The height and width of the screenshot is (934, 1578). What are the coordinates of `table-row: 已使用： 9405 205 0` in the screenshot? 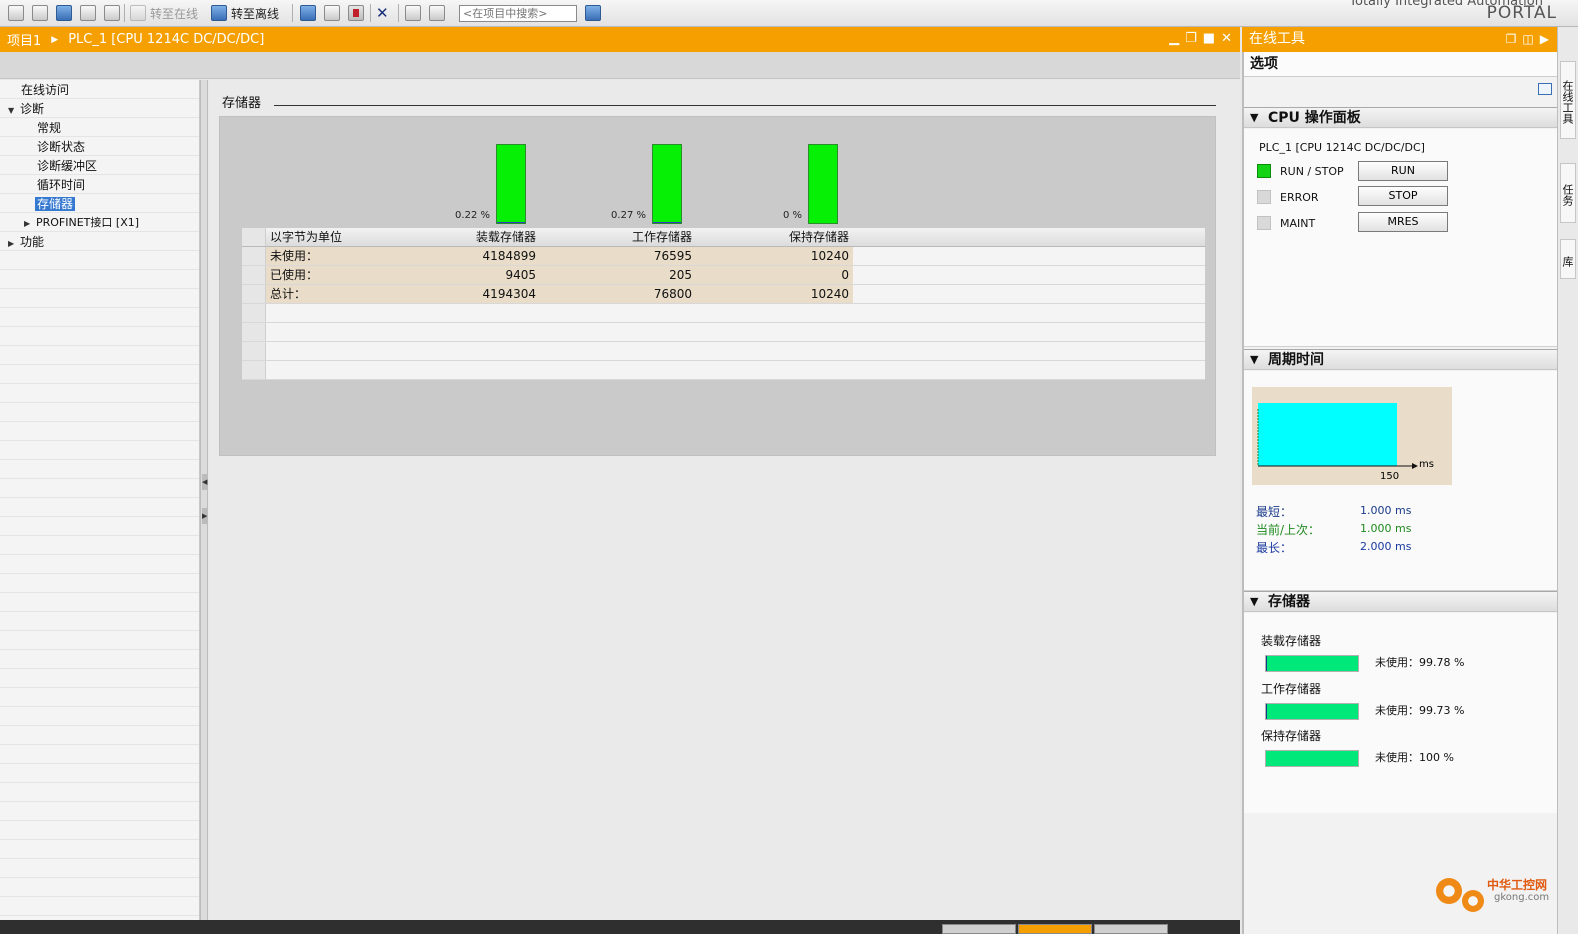 It's located at (723, 275).